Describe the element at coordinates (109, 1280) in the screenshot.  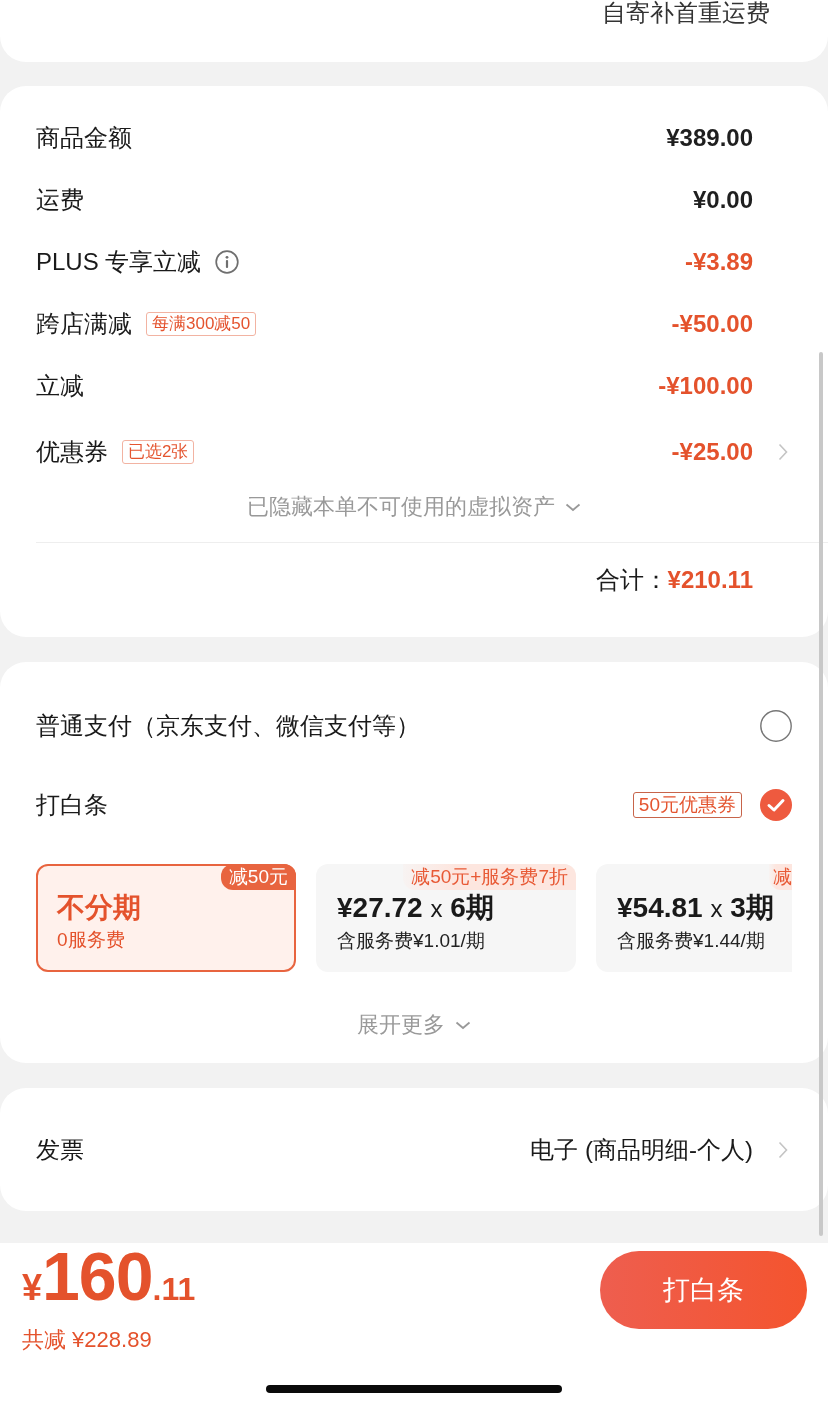
I see `total-price: ¥160.11` at that location.